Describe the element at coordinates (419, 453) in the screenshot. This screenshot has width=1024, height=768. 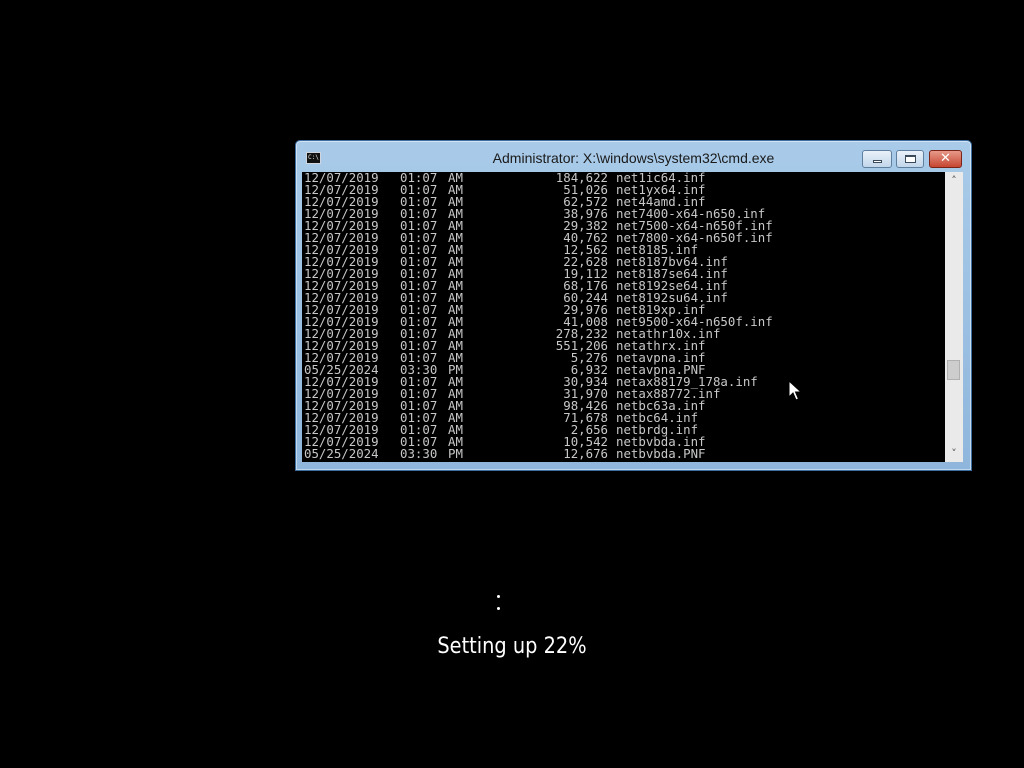
I see `file-time: 03:30` at that location.